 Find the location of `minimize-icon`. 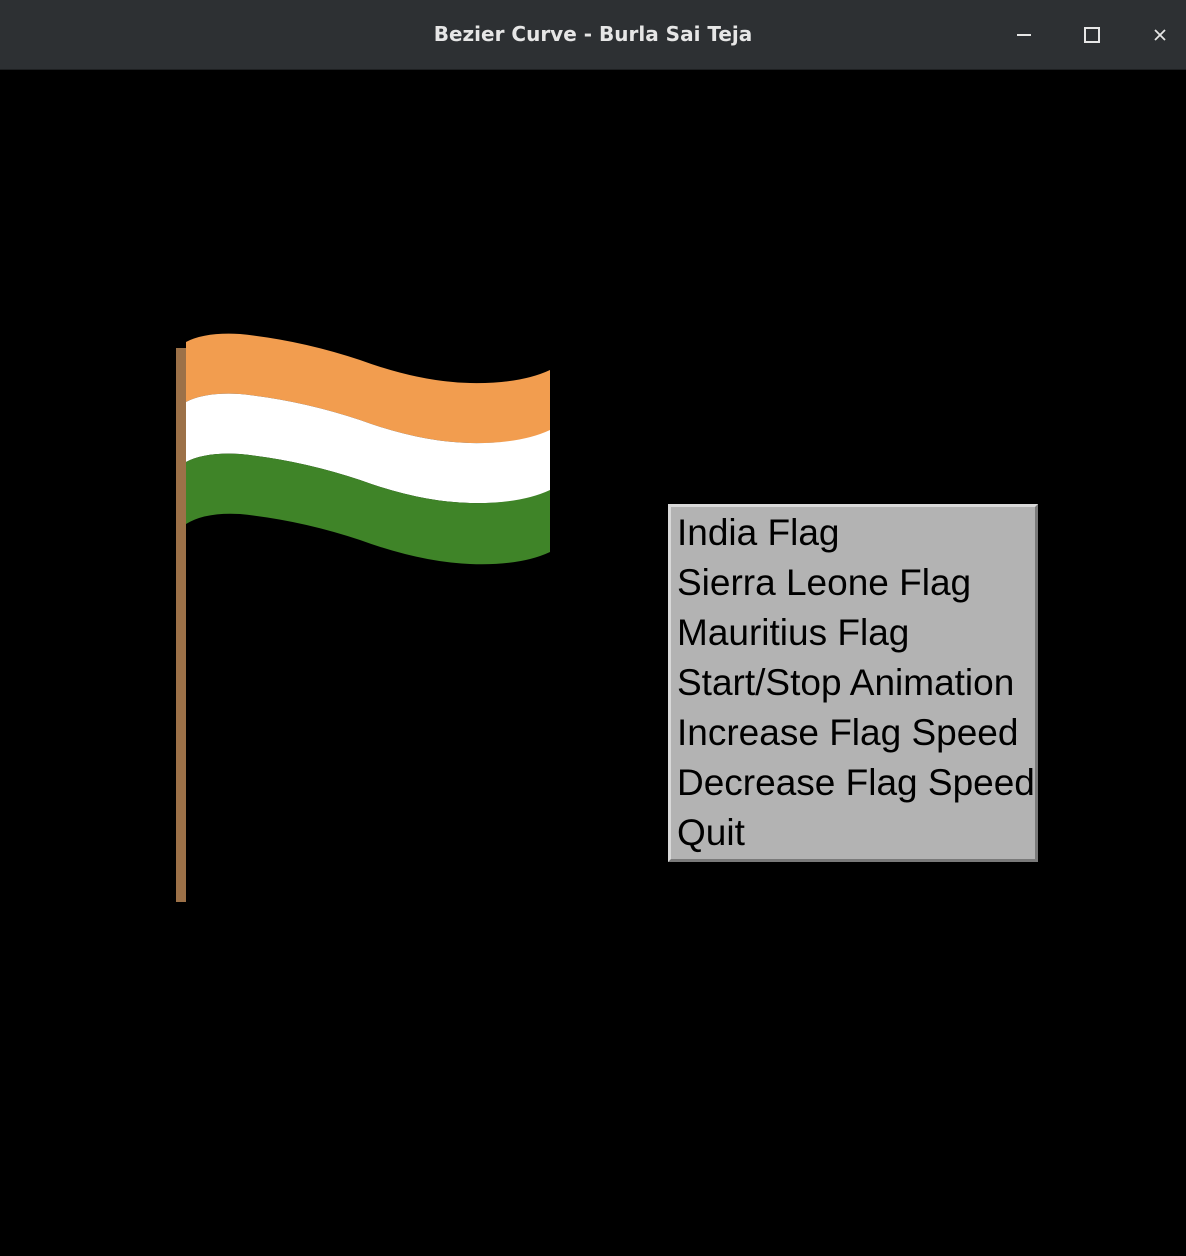

minimize-icon is located at coordinates (1024, 35).